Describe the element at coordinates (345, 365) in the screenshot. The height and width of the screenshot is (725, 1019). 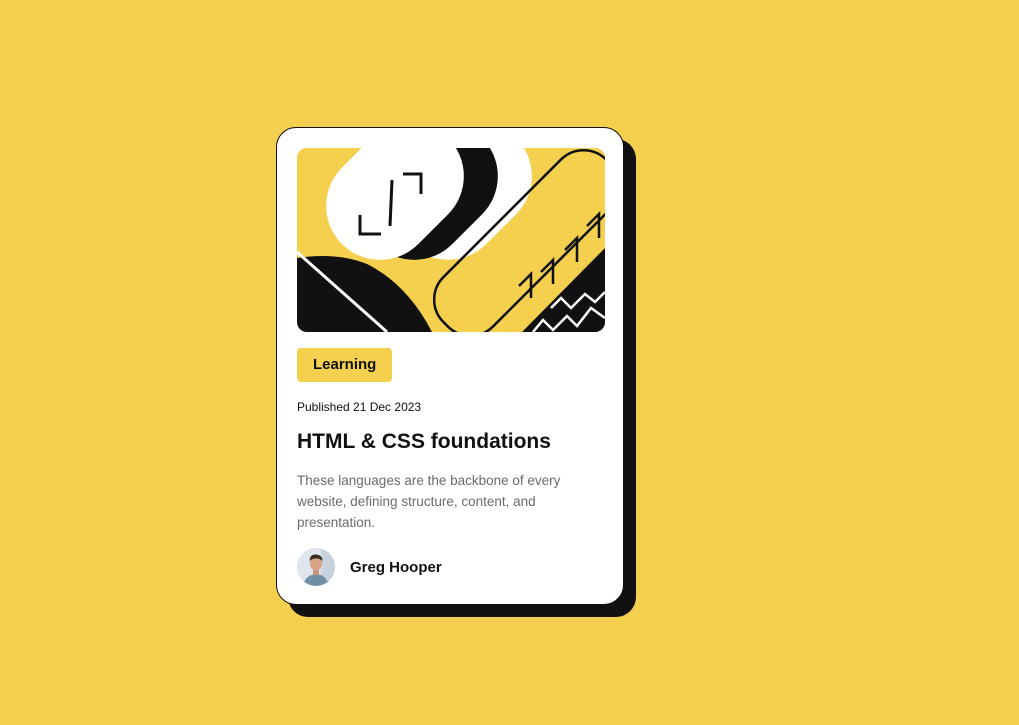
I see `category-tag: Learning` at that location.